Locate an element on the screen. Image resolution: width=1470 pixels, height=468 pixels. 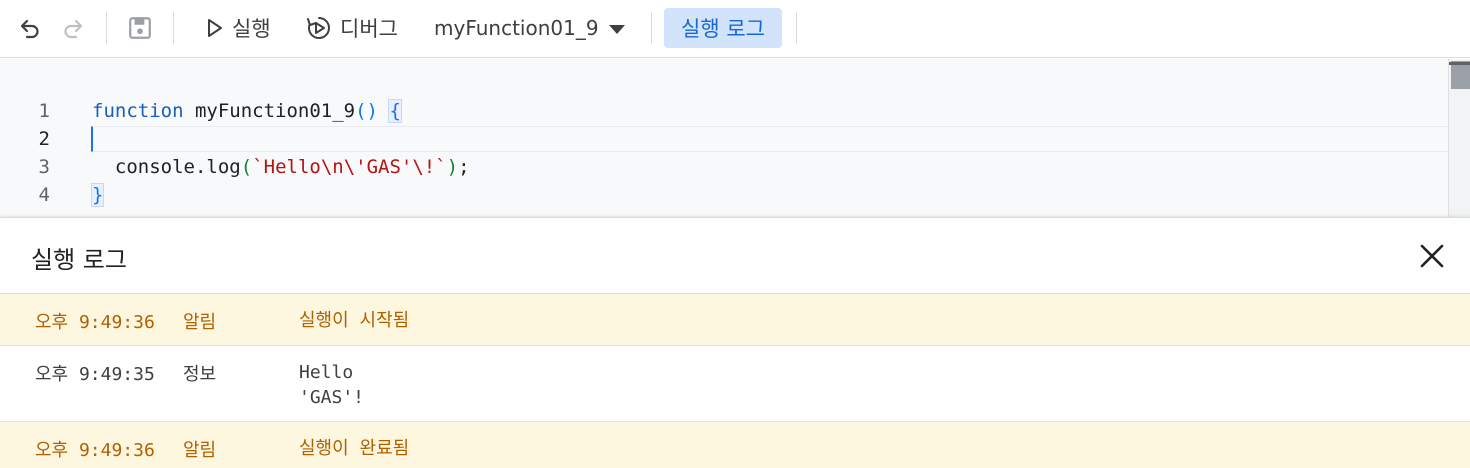
open-brace-token: { is located at coordinates (395, 111).